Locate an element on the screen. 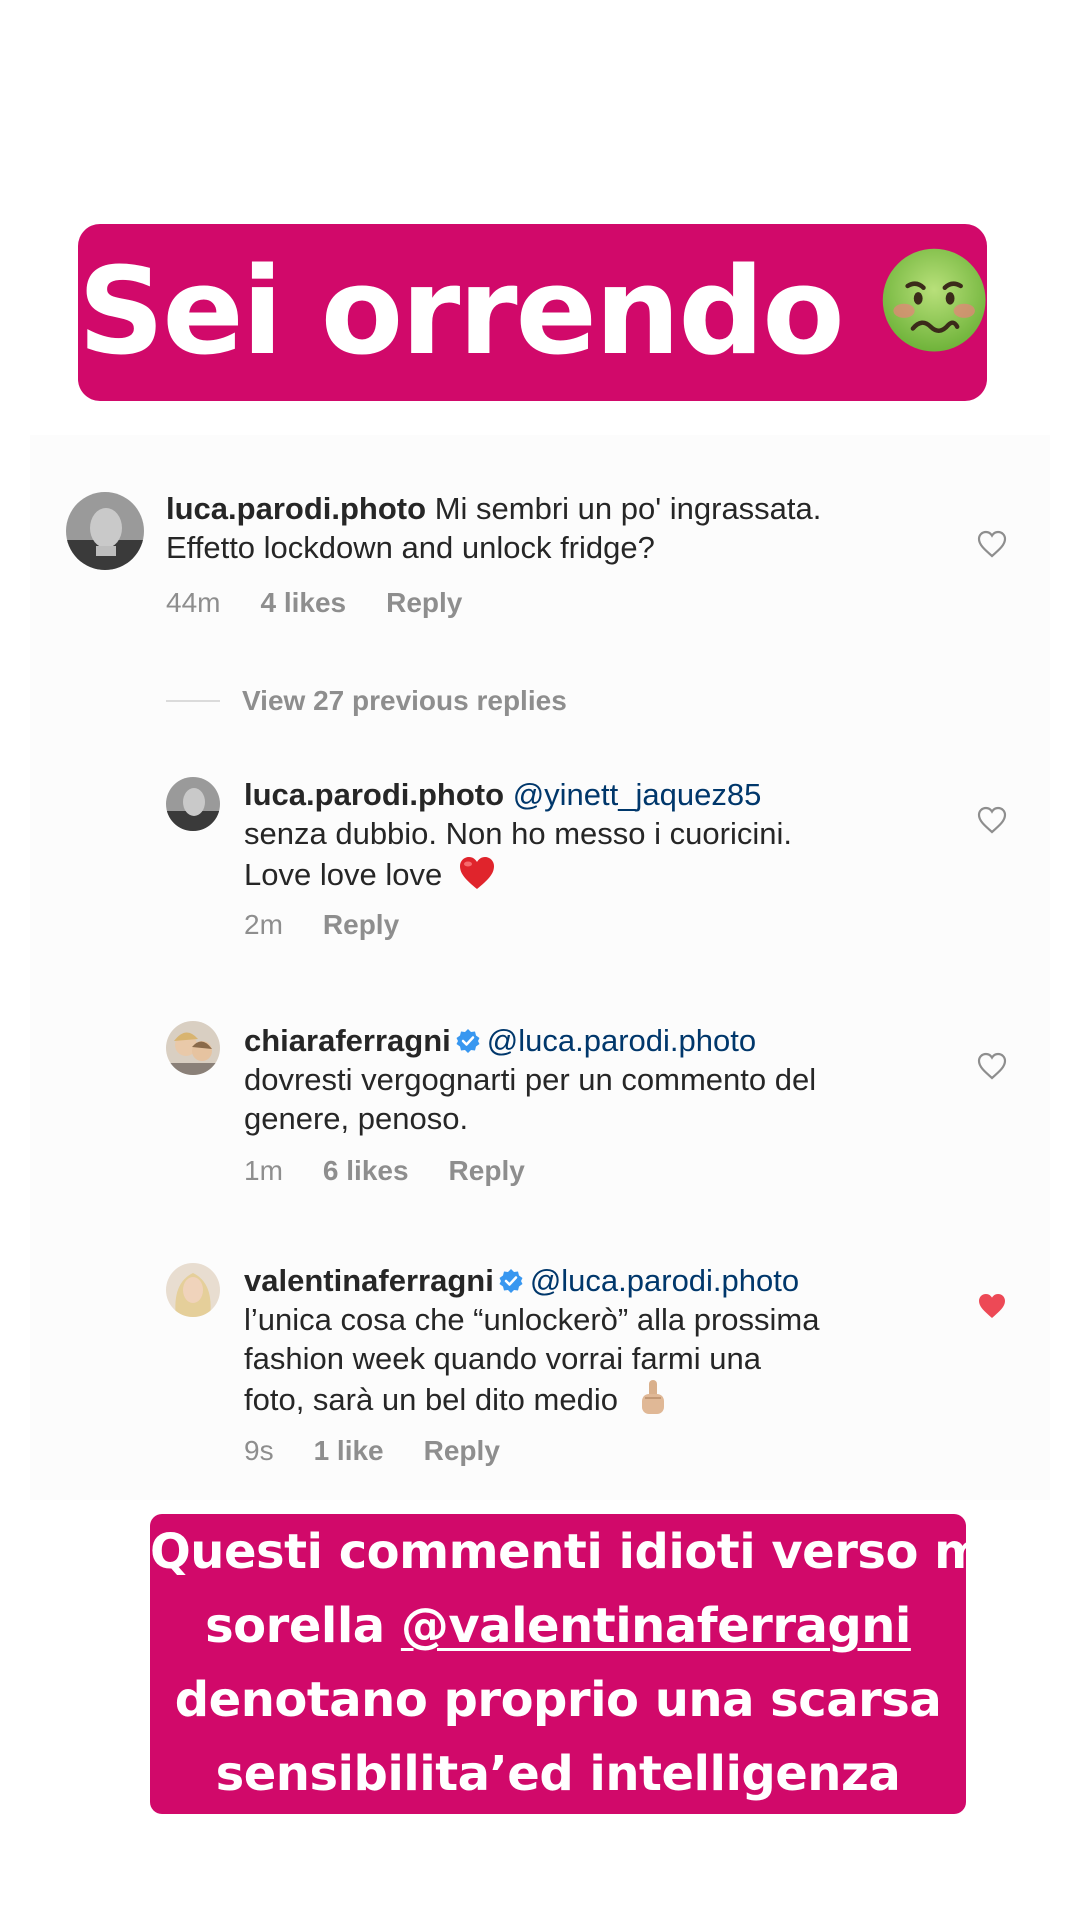 The width and height of the screenshot is (1080, 1920). red-heart-icon is located at coordinates (477, 873).